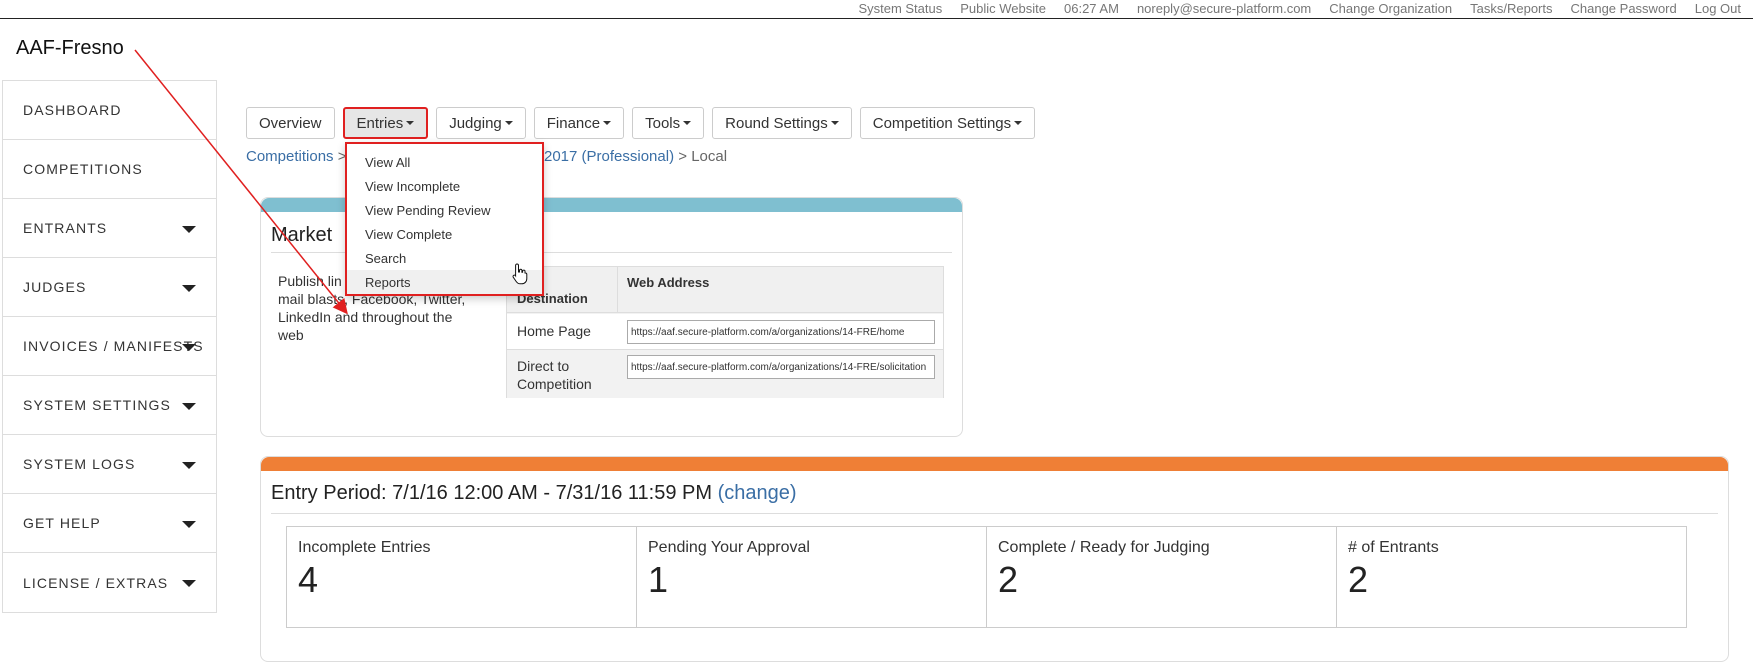  What do you see at coordinates (668, 282) in the screenshot?
I see `column-header-web-address: Web Address` at bounding box center [668, 282].